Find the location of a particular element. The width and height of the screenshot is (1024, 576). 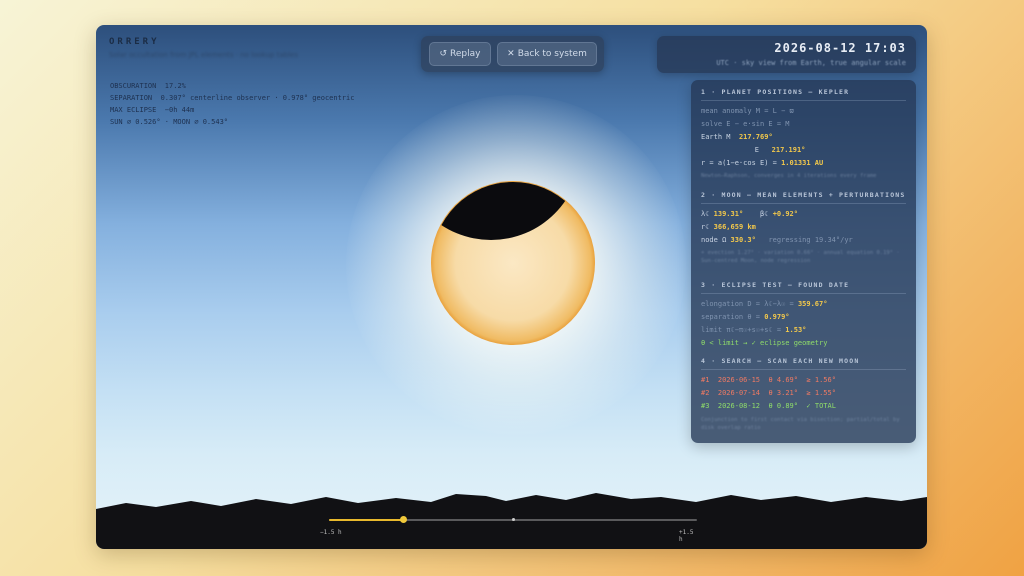

scrubber-progress is located at coordinates (366, 520).